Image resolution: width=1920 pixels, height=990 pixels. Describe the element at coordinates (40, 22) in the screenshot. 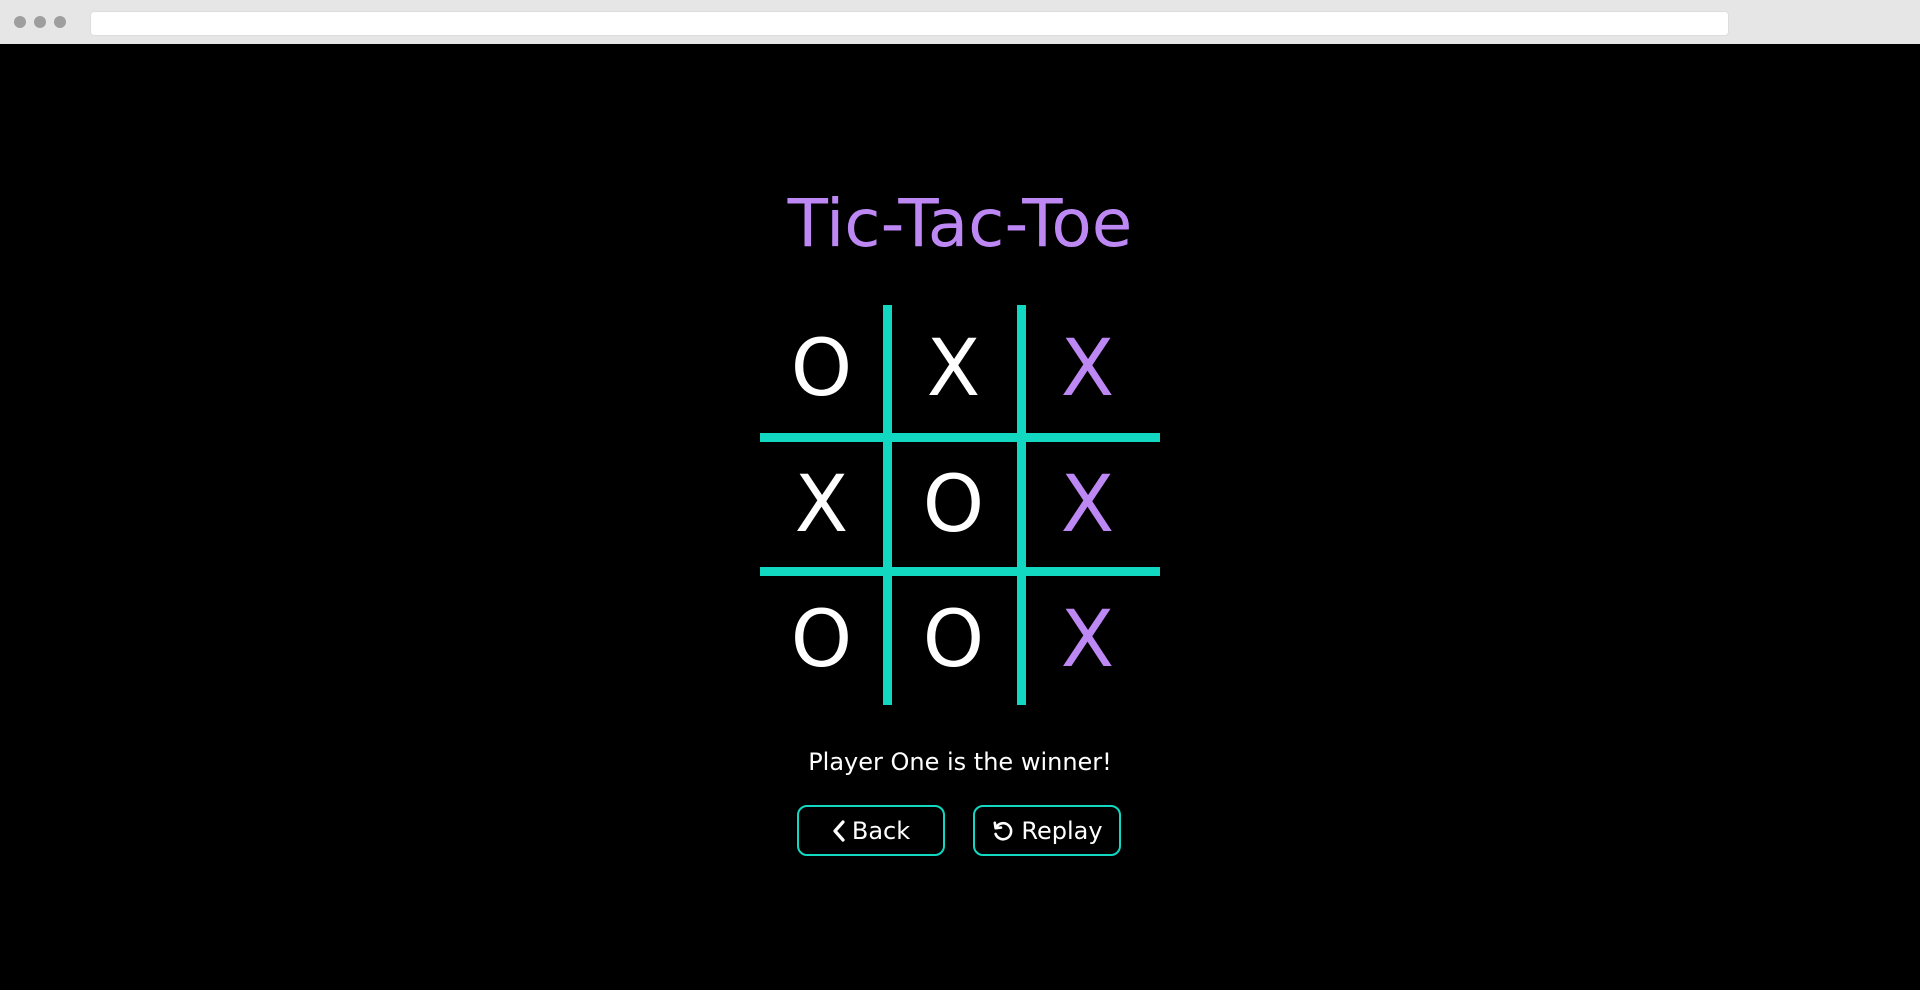

I see `window-minimize-dot` at that location.